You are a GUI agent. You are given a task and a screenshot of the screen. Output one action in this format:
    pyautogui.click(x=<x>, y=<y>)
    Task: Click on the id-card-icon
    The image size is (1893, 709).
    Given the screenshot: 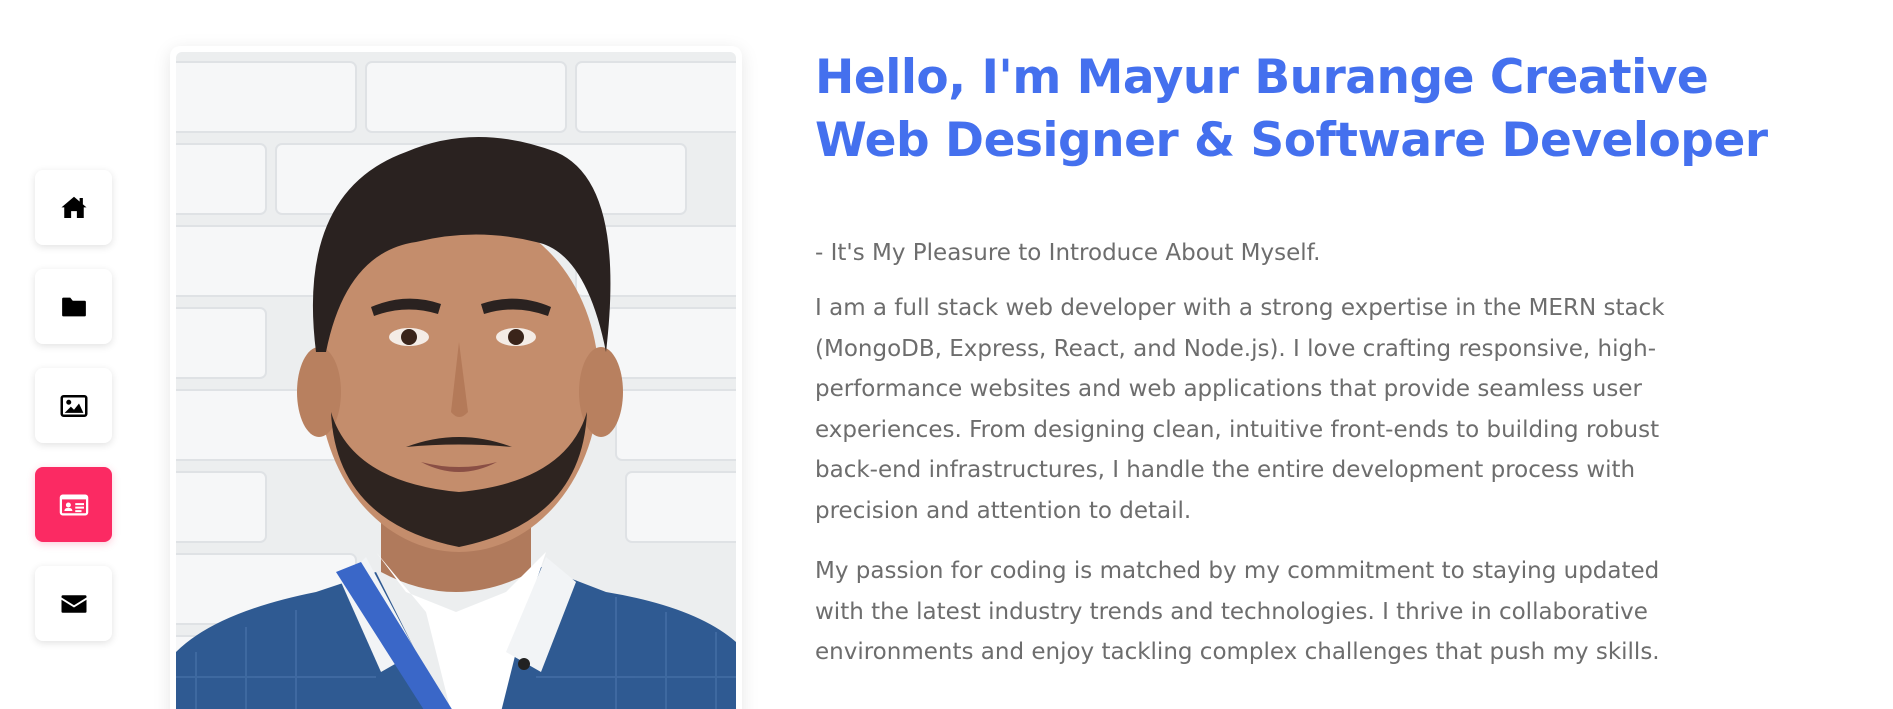 What is the action you would take?
    pyautogui.click(x=73, y=504)
    